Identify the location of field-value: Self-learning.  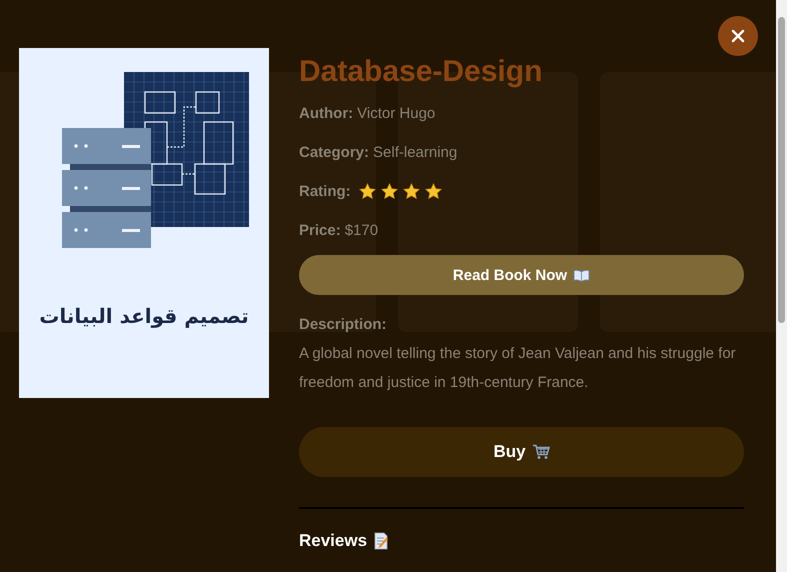
(415, 152).